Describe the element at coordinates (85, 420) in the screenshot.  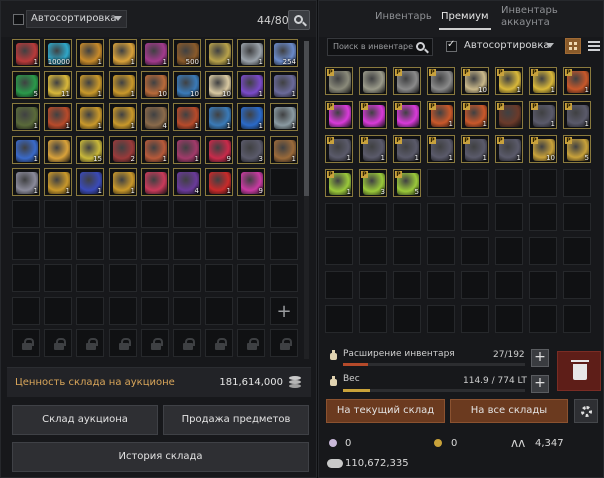
I see `auction-storage-button: Склад аукциона` at that location.